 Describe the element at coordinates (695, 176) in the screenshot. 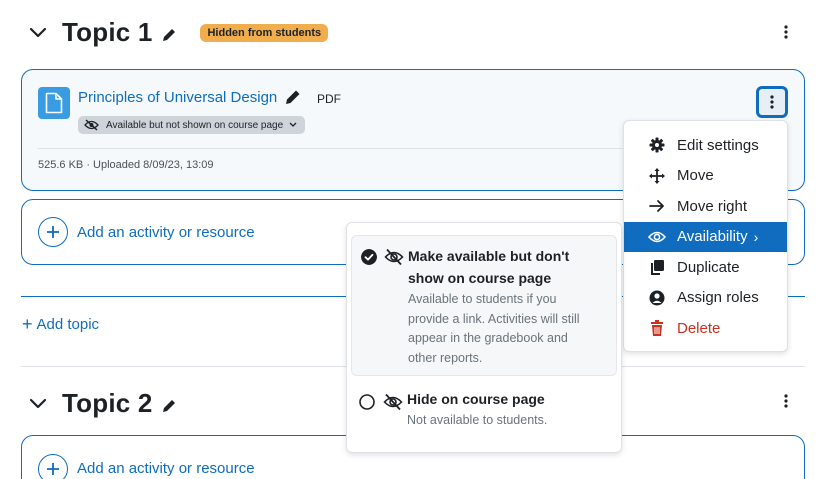

I see `menu-item-label: Move` at that location.